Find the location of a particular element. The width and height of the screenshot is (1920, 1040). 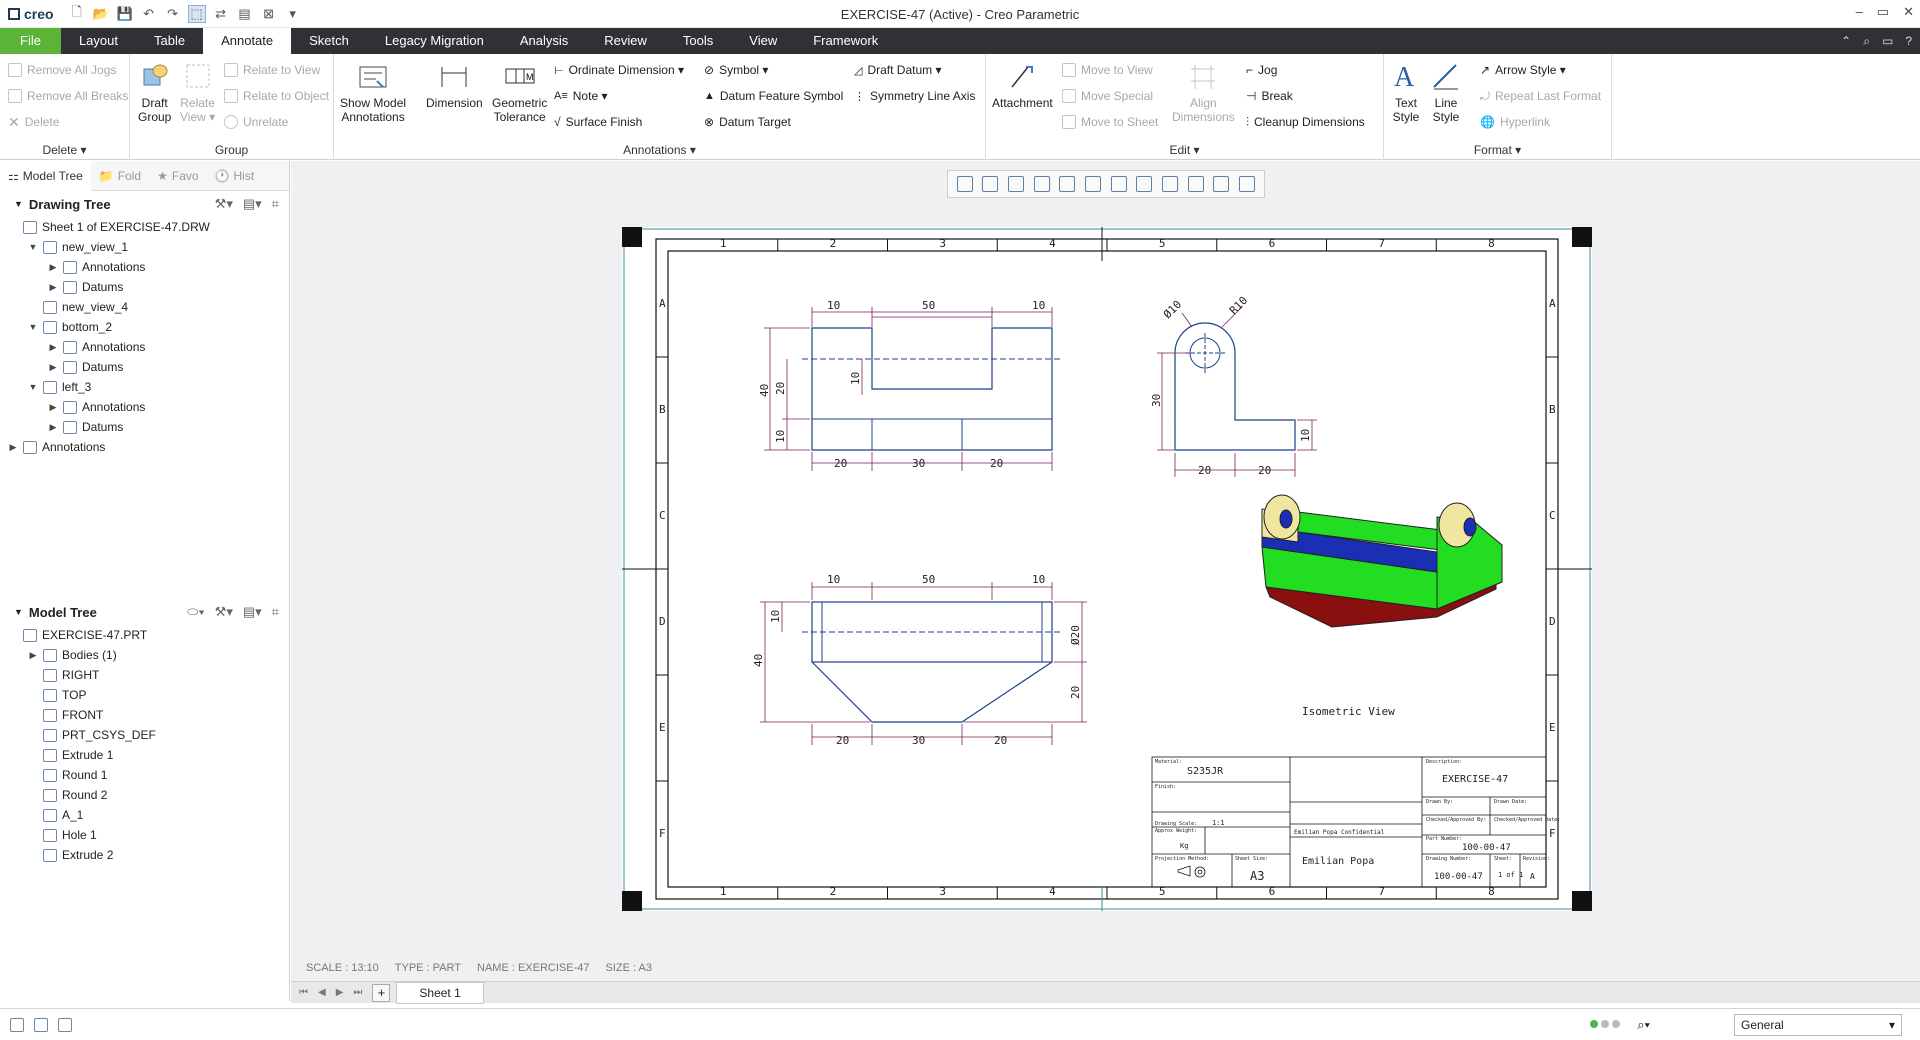

model-tree-node: Extrude 1 is located at coordinates (144, 755).